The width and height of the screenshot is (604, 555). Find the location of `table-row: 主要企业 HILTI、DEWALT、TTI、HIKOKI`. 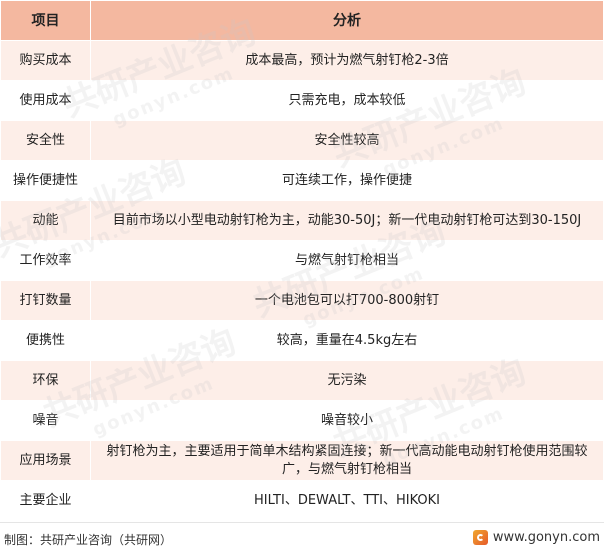

table-row: 主要企业 HILTI、DEWALT、TTI、HIKOKI is located at coordinates (302, 500).